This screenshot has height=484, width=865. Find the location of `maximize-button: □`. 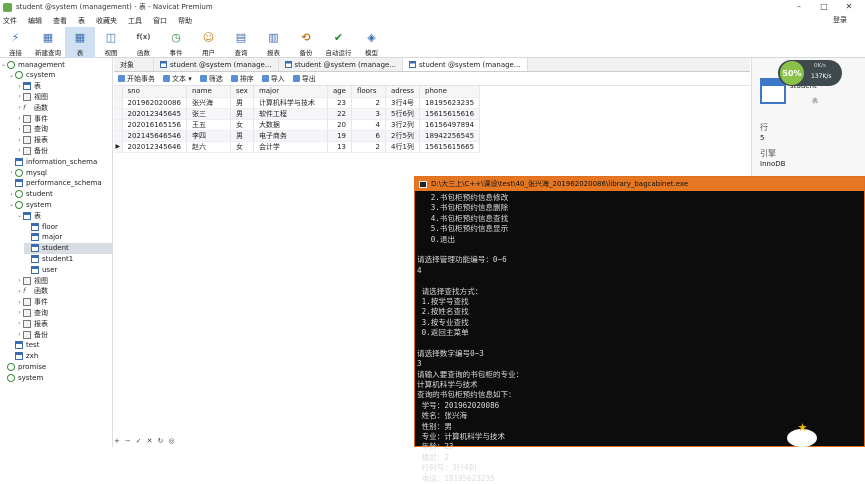

maximize-button: □ is located at coordinates (824, 7).